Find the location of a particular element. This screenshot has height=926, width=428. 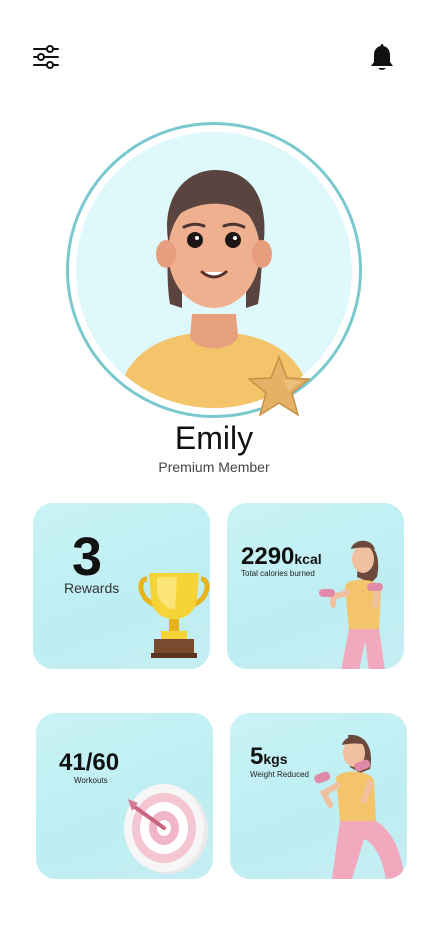

weight-value: 5 is located at coordinates (257, 756).